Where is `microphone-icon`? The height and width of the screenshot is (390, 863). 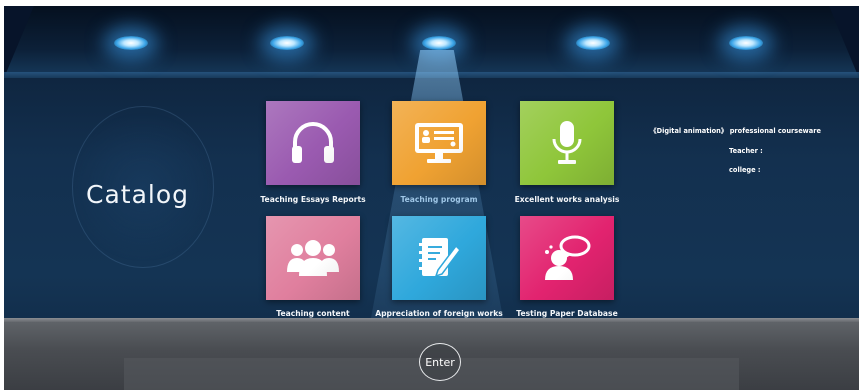 microphone-icon is located at coordinates (567, 142).